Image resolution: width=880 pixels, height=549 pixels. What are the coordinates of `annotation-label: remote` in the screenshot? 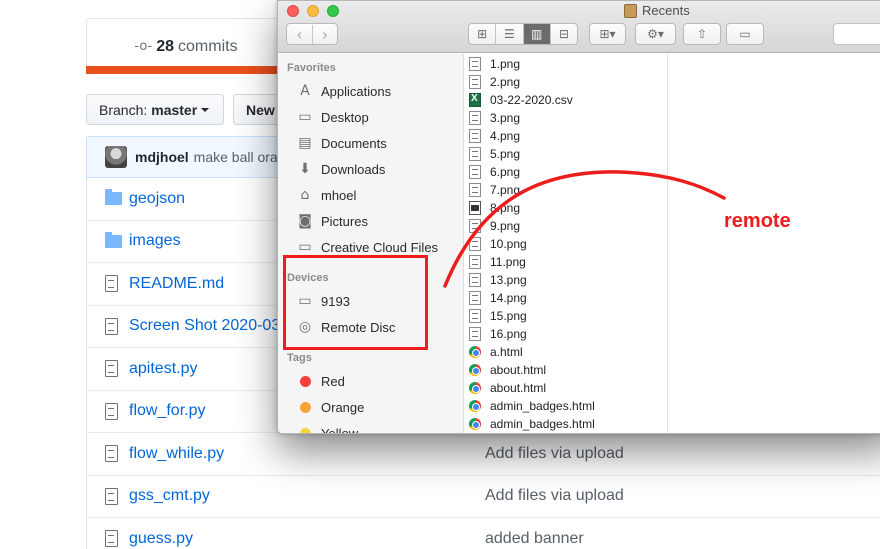 It's located at (757, 221).